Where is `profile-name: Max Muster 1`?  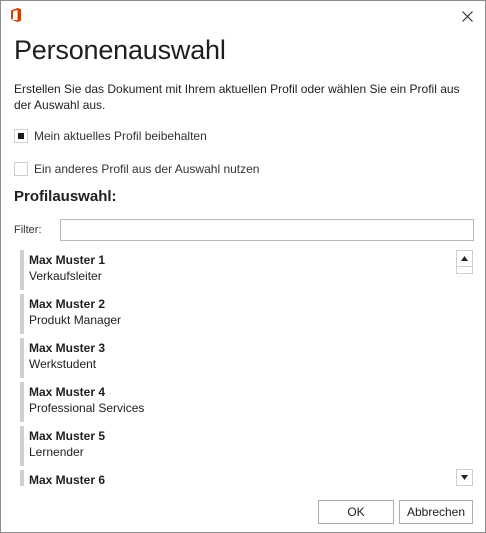 profile-name: Max Muster 1 is located at coordinates (67, 260).